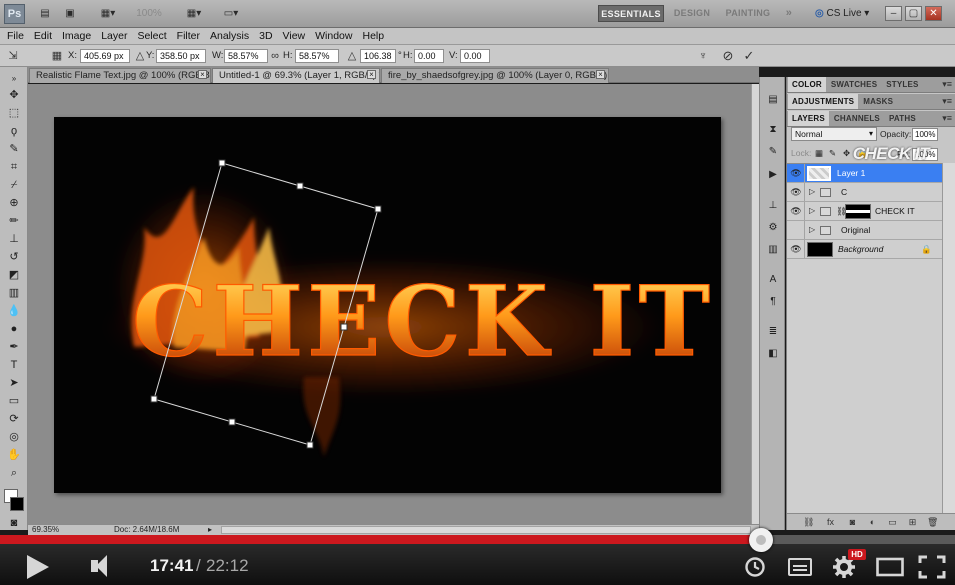 Image resolution: width=955 pixels, height=585 pixels. I want to click on tab-layers: LAYERS, so click(808, 118).